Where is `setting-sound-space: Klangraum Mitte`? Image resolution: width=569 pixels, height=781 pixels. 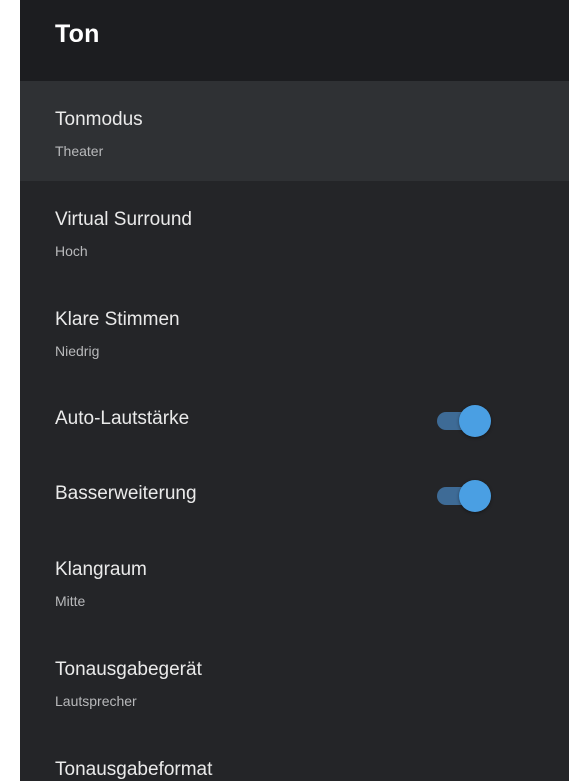 setting-sound-space: Klangraum Mitte is located at coordinates (294, 581).